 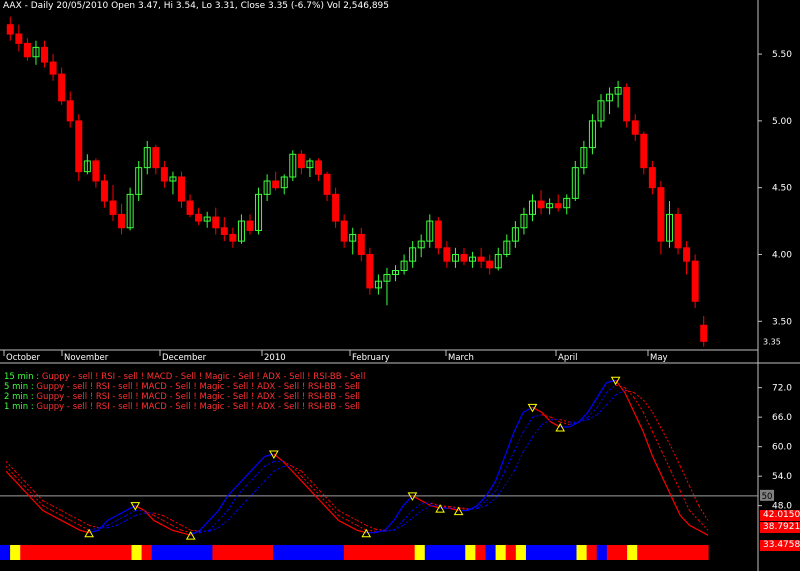 I want to click on last-price-label: 3.35, so click(x=772, y=341).